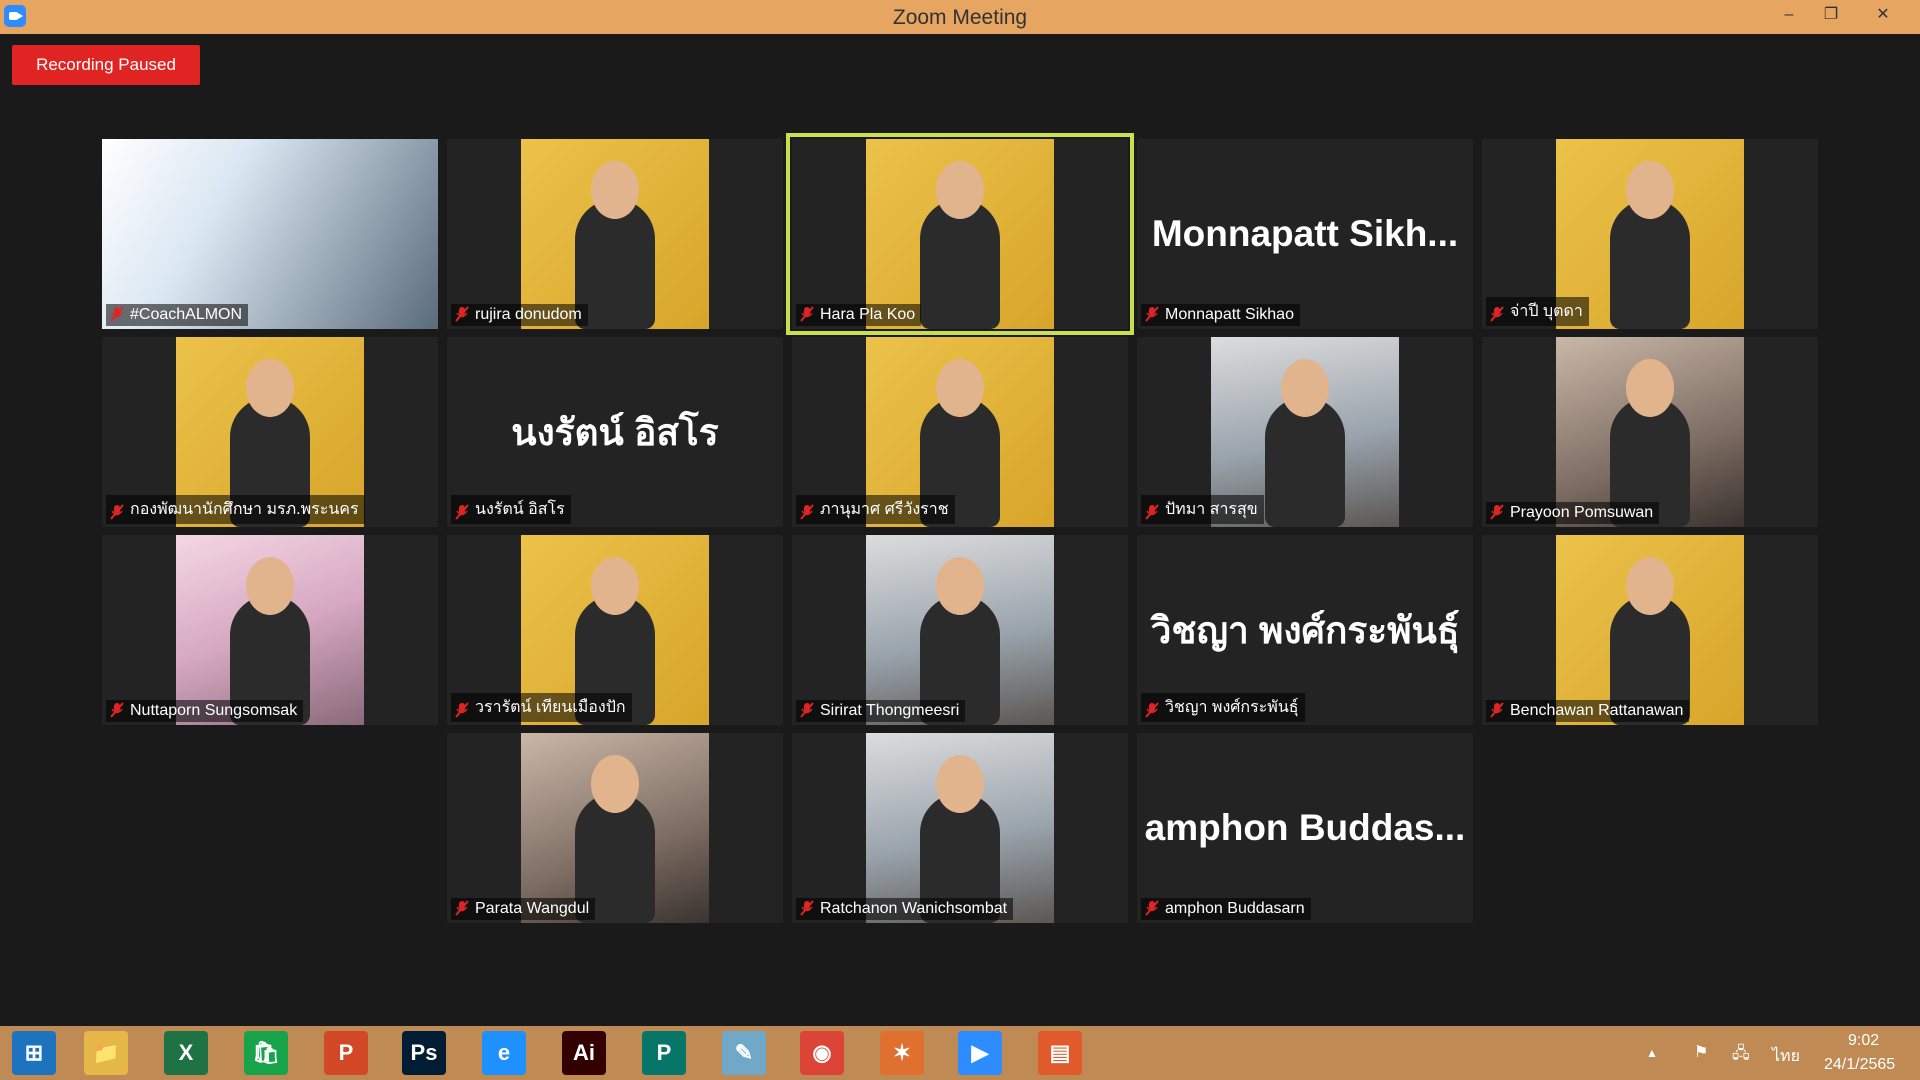 This screenshot has width=1920, height=1080. Describe the element at coordinates (615, 432) in the screenshot. I see `participant-tile: นงรัตน์ อิสโร นงรัตน์ อิสโร` at that location.